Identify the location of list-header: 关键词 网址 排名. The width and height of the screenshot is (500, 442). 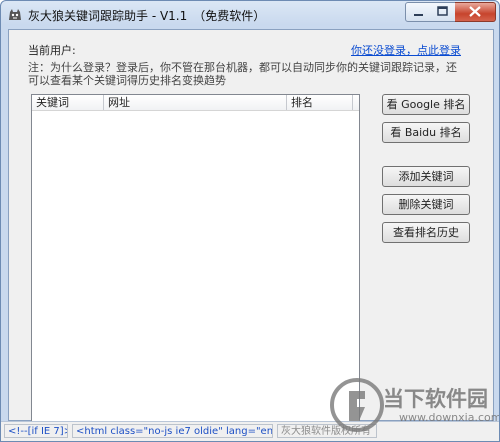
(195, 103).